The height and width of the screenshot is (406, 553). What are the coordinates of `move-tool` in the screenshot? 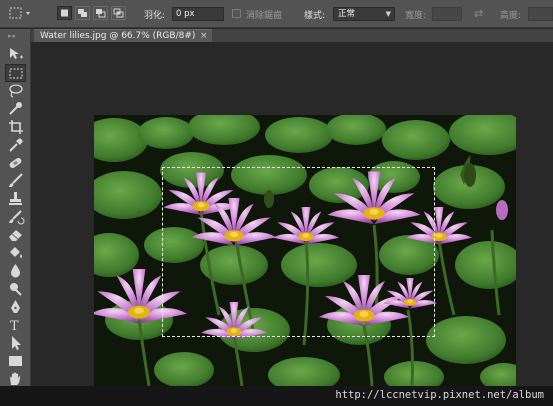 It's located at (15, 54).